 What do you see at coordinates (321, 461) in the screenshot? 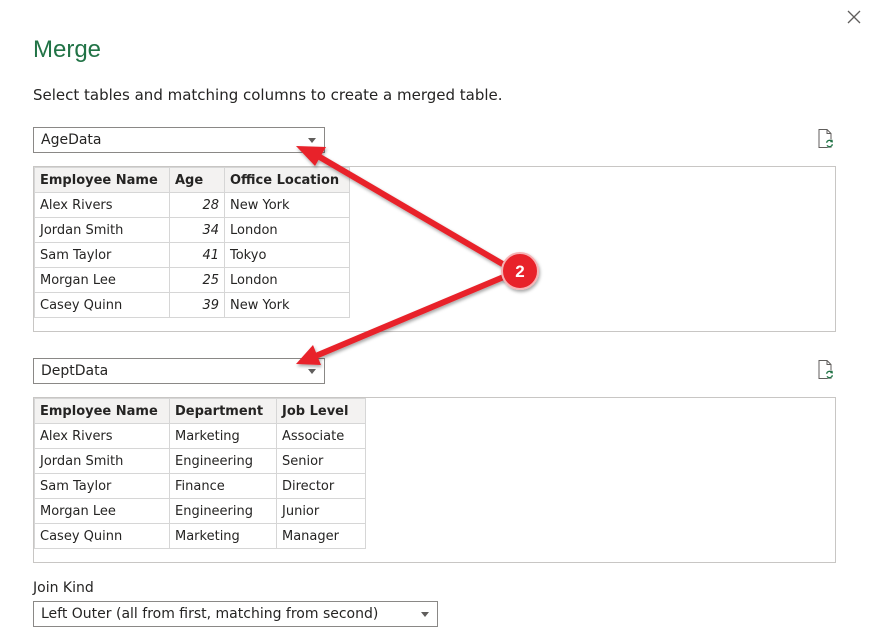
I see `table-cell: Senior` at bounding box center [321, 461].